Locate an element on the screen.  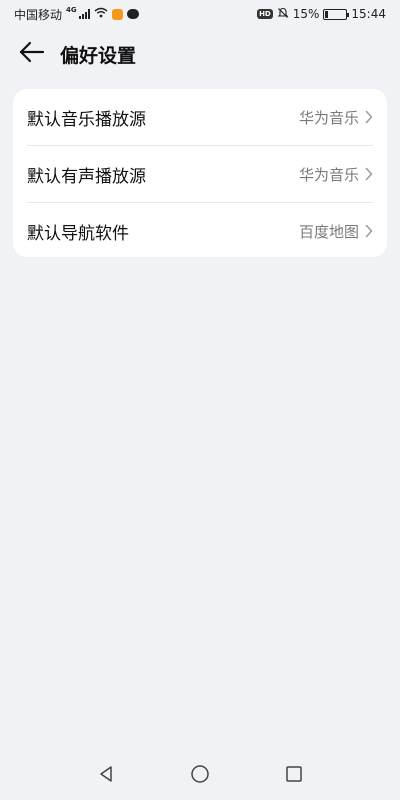
setting-label: 默认有声播放源 is located at coordinates (86, 176).